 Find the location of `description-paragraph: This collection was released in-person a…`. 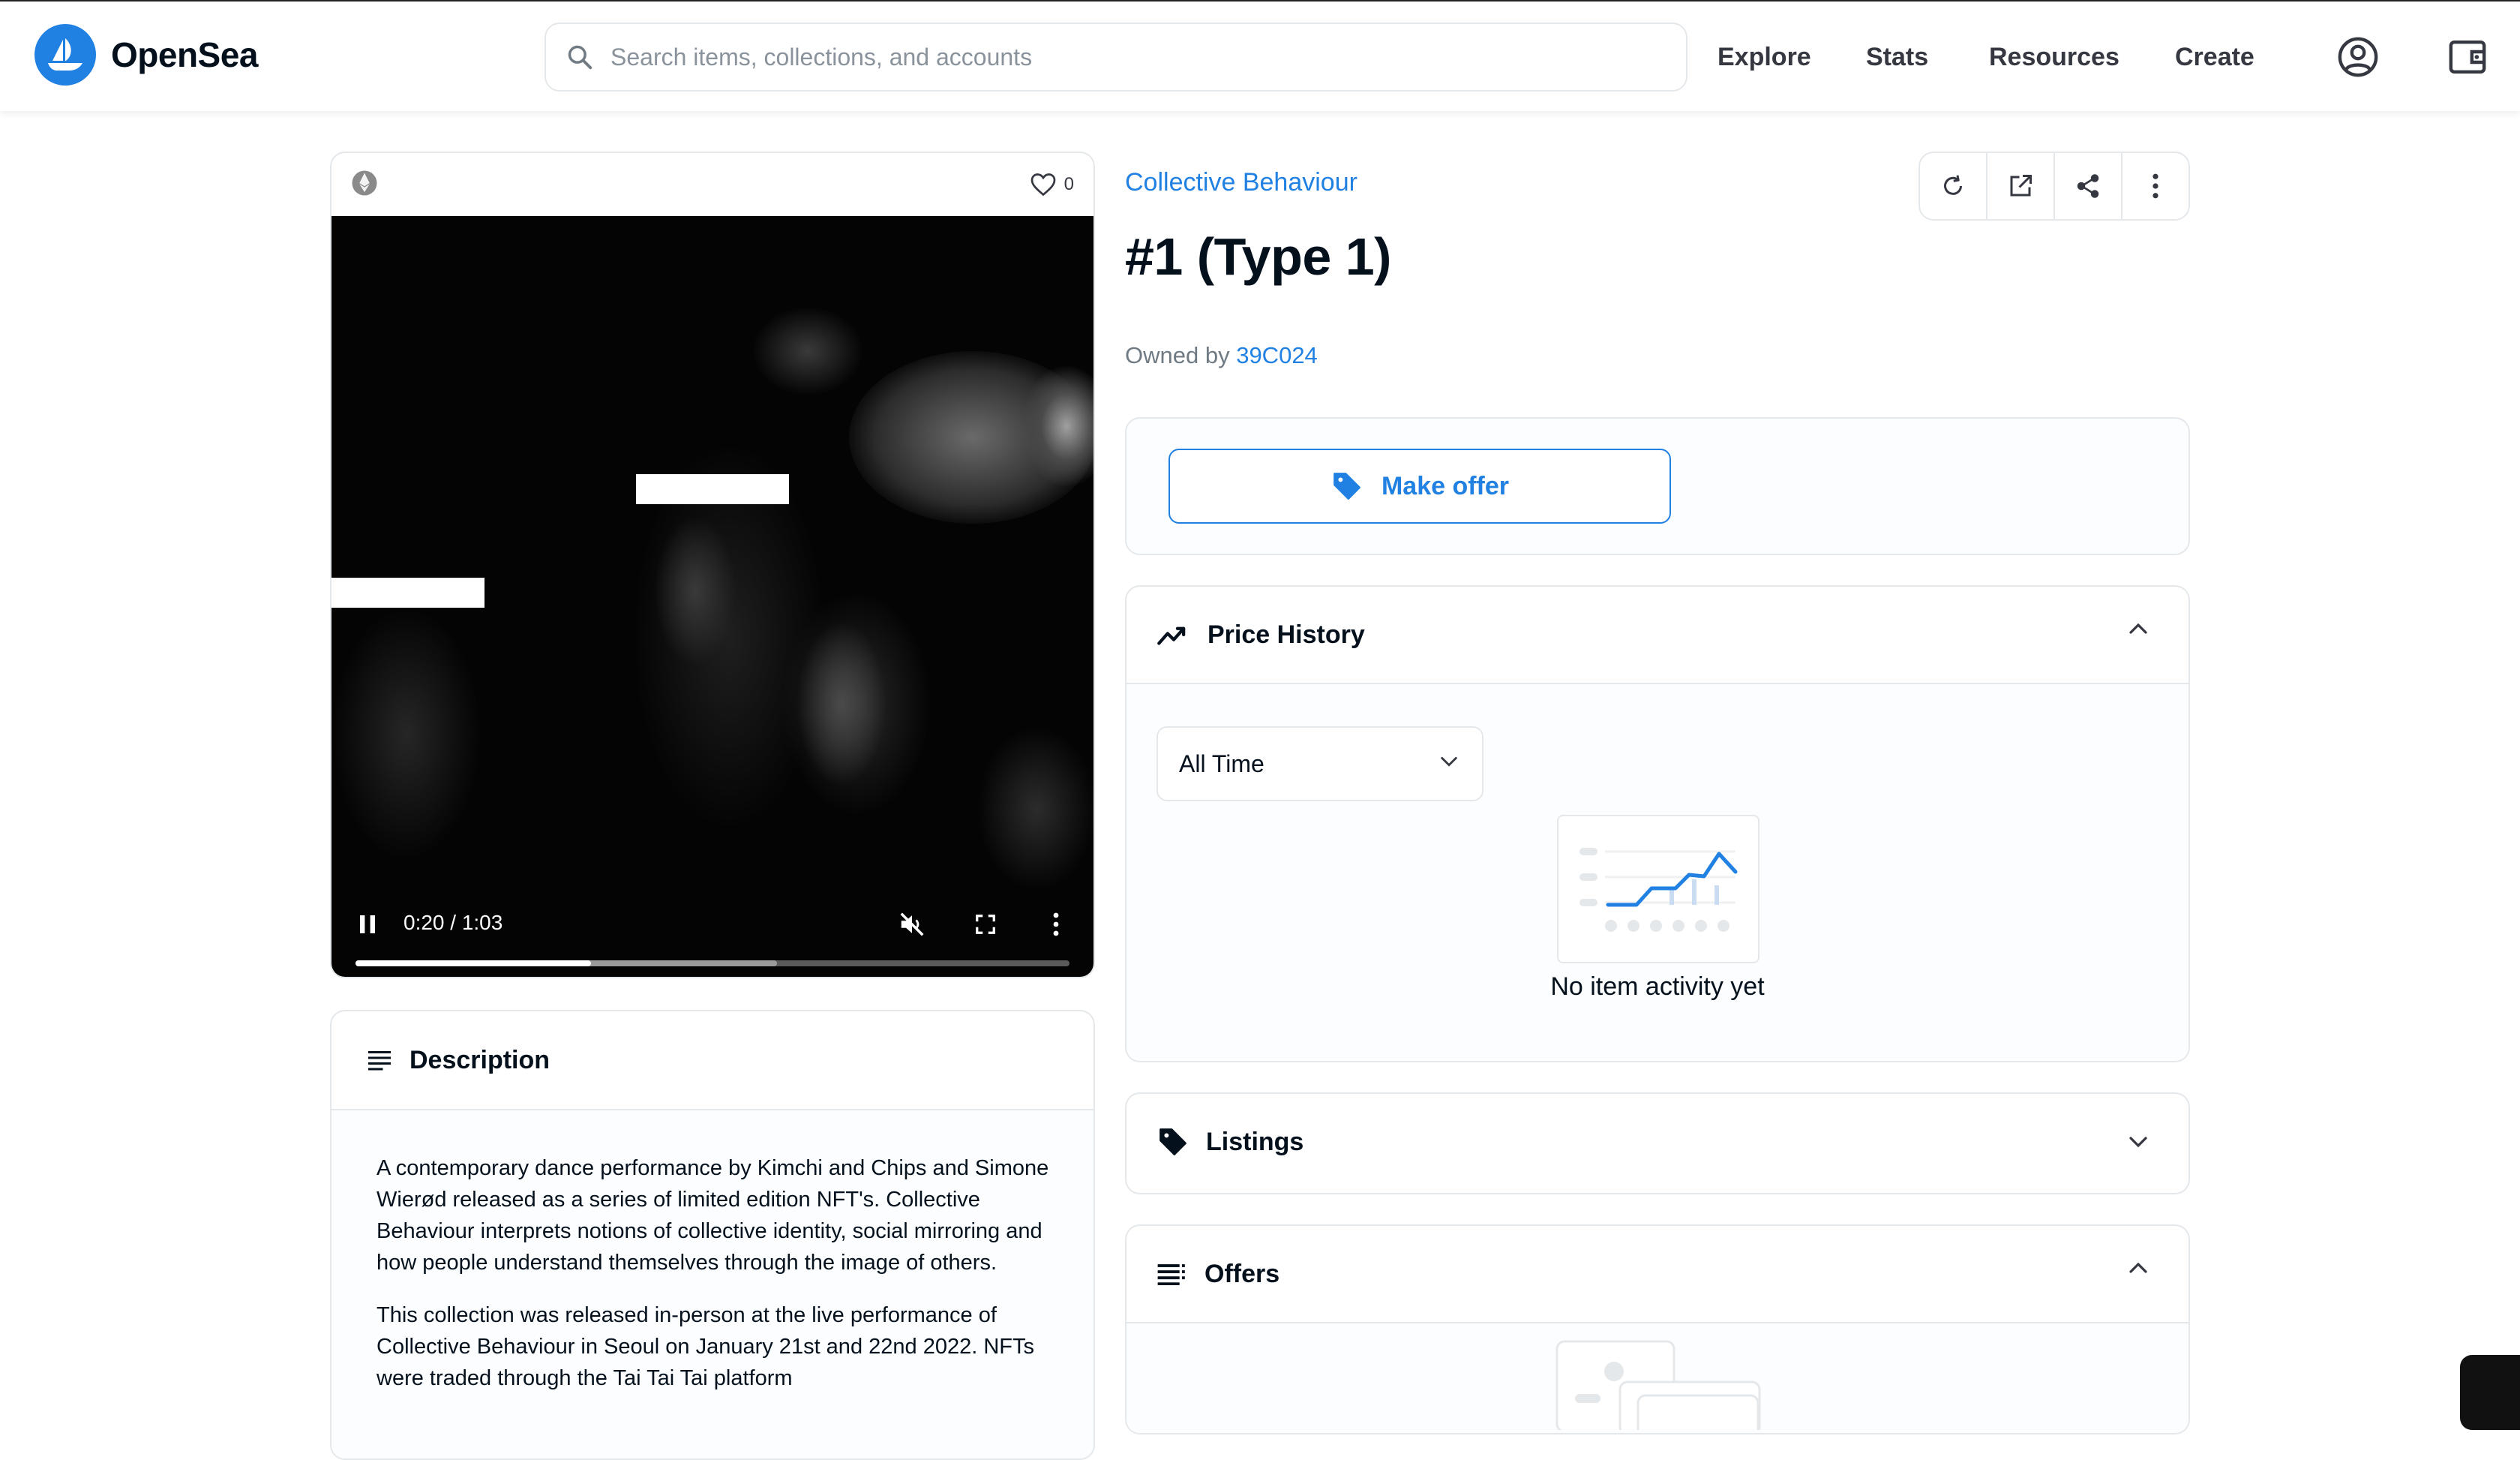

description-paragraph: This collection was released in-person a… is located at coordinates (705, 1346).